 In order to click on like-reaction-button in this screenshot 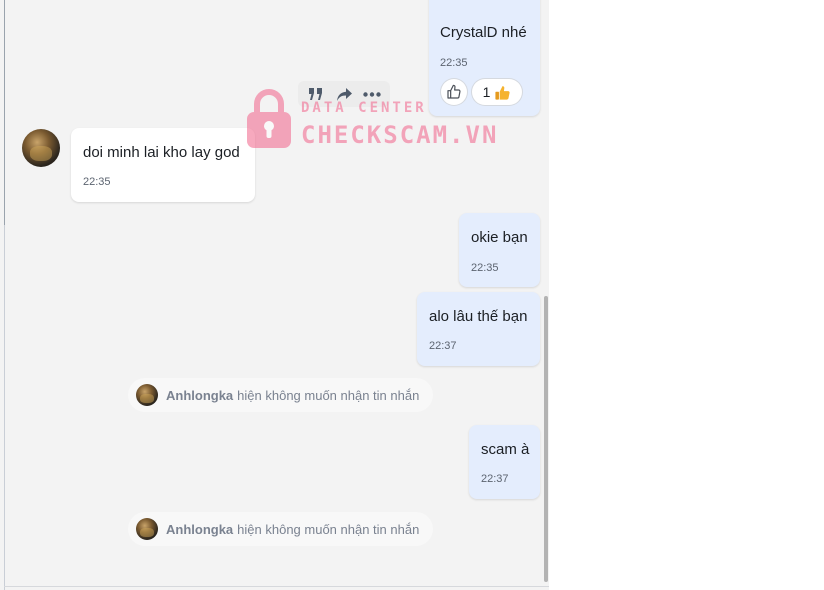, I will do `click(454, 92)`.